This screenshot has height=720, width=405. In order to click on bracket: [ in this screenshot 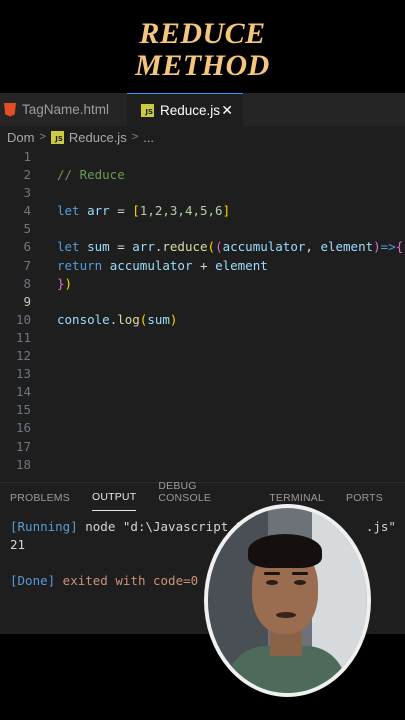, I will do `click(136, 211)`.